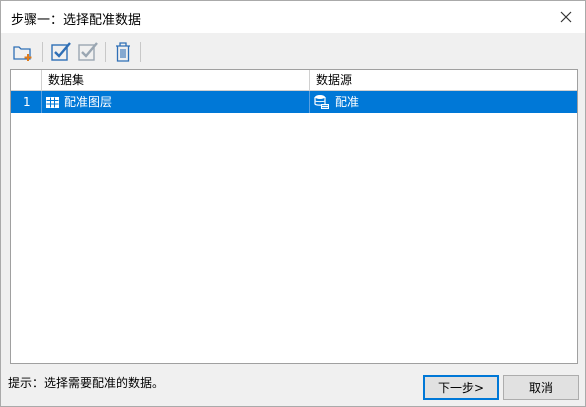 This screenshot has height=407, width=586. I want to click on delete-icon, so click(123, 52).